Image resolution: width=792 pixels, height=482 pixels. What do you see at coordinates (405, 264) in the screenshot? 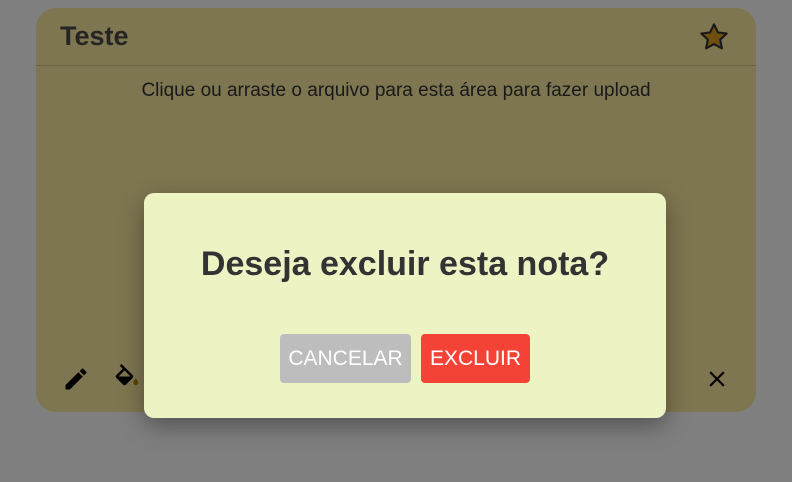
I see `dialog-title: Deseja excluir esta nota?` at bounding box center [405, 264].